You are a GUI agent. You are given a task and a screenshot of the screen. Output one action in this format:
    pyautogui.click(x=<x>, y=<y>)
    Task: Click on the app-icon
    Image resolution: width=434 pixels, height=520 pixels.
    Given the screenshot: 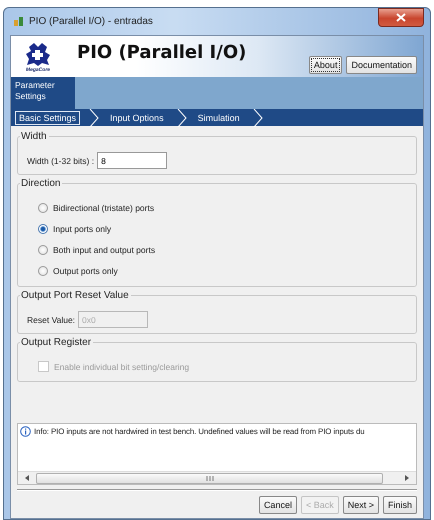 What is the action you would take?
    pyautogui.click(x=18, y=21)
    